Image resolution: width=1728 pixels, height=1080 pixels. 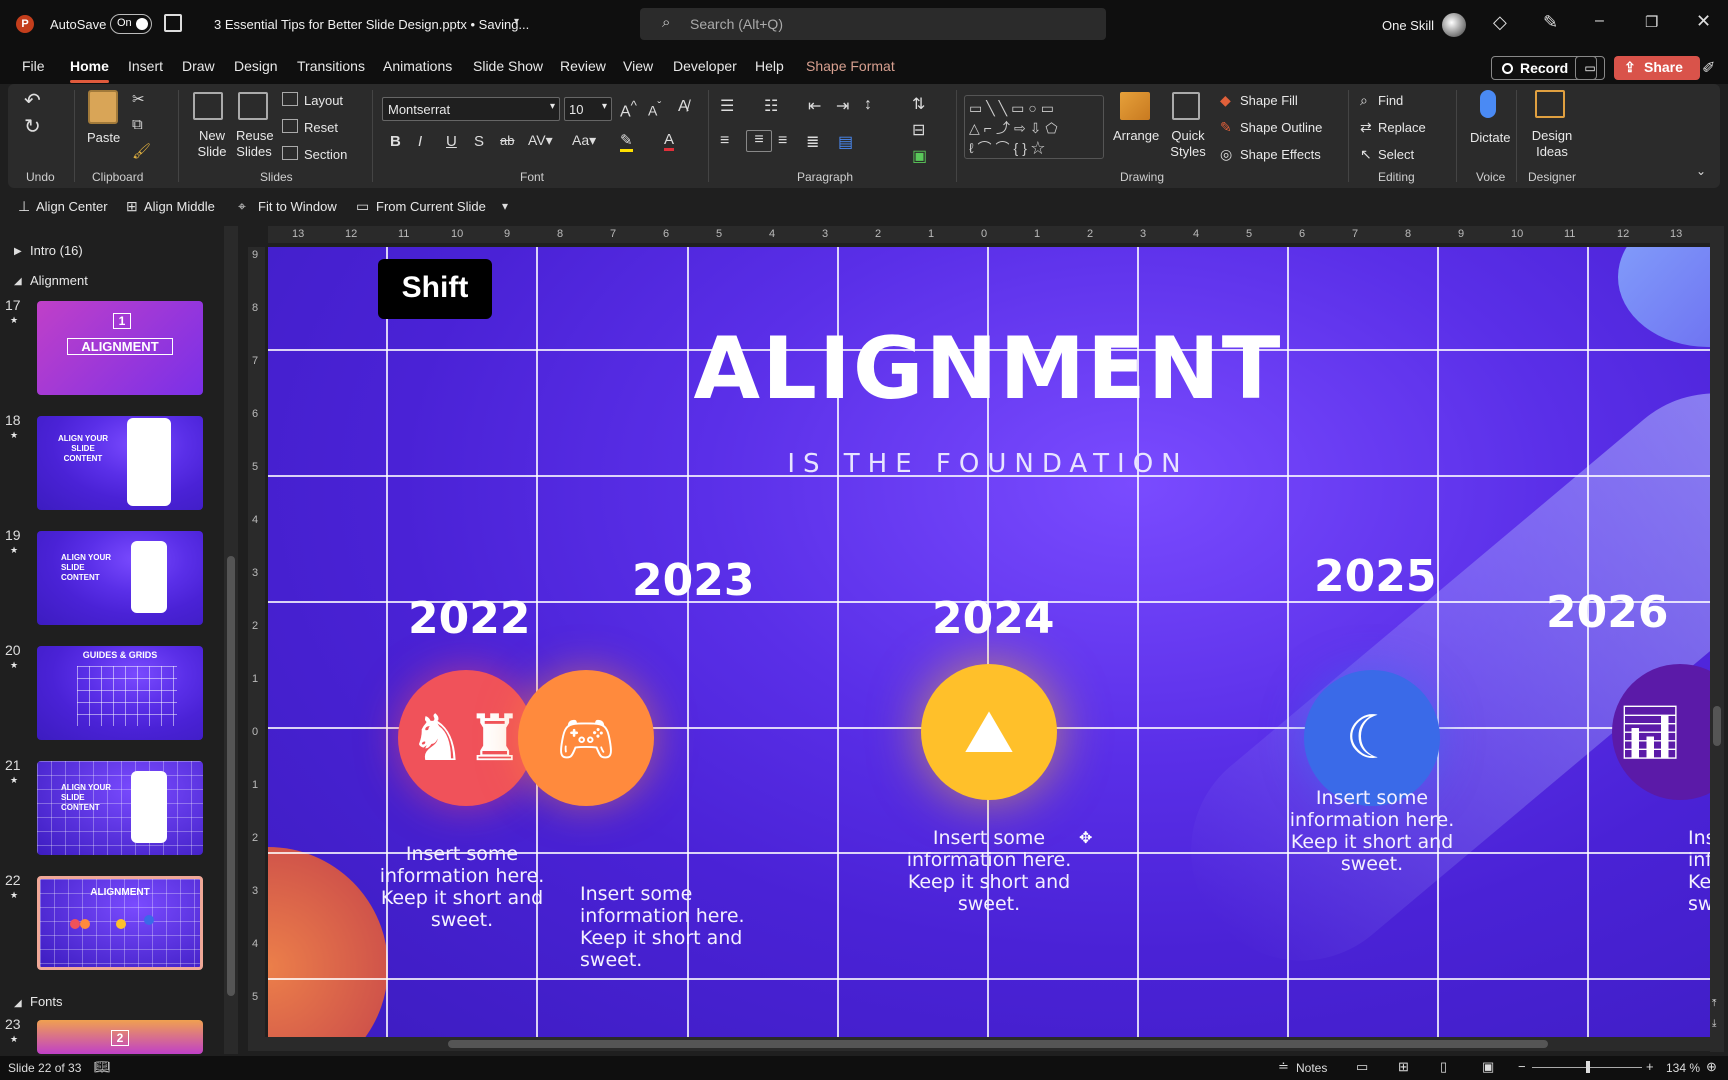 What do you see at coordinates (137, 124) in the screenshot?
I see `copy-icon: ⧉` at bounding box center [137, 124].